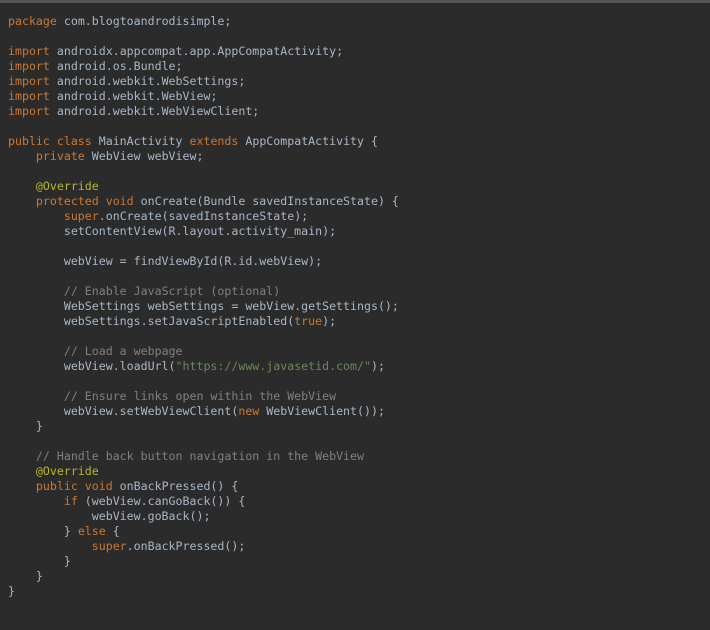 The width and height of the screenshot is (710, 630). Describe the element at coordinates (123, 351) in the screenshot. I see `code-token-comment: // Load a webpage` at that location.